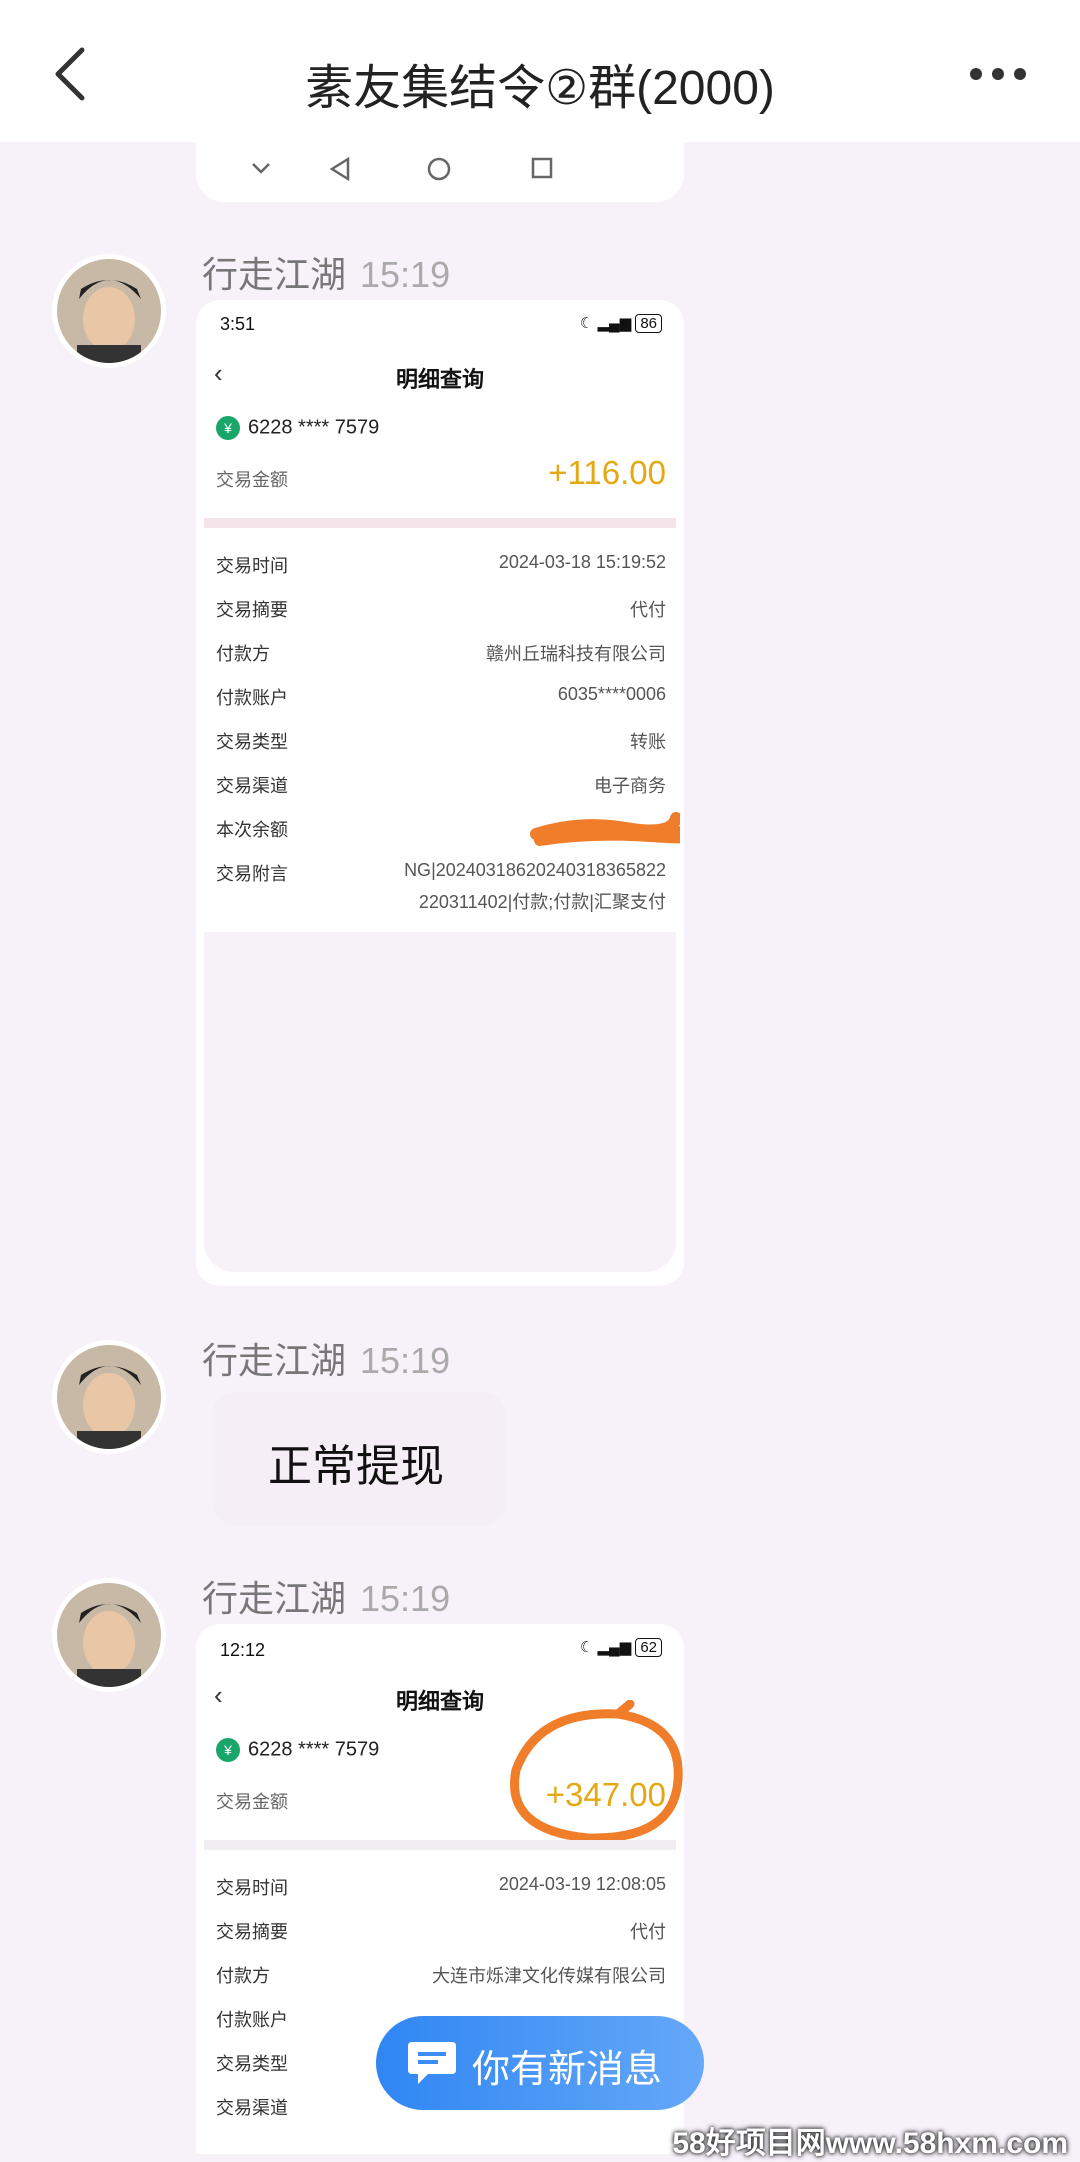 Image resolution: width=1080 pixels, height=2162 pixels. I want to click on status-time: 3:51, so click(238, 324).